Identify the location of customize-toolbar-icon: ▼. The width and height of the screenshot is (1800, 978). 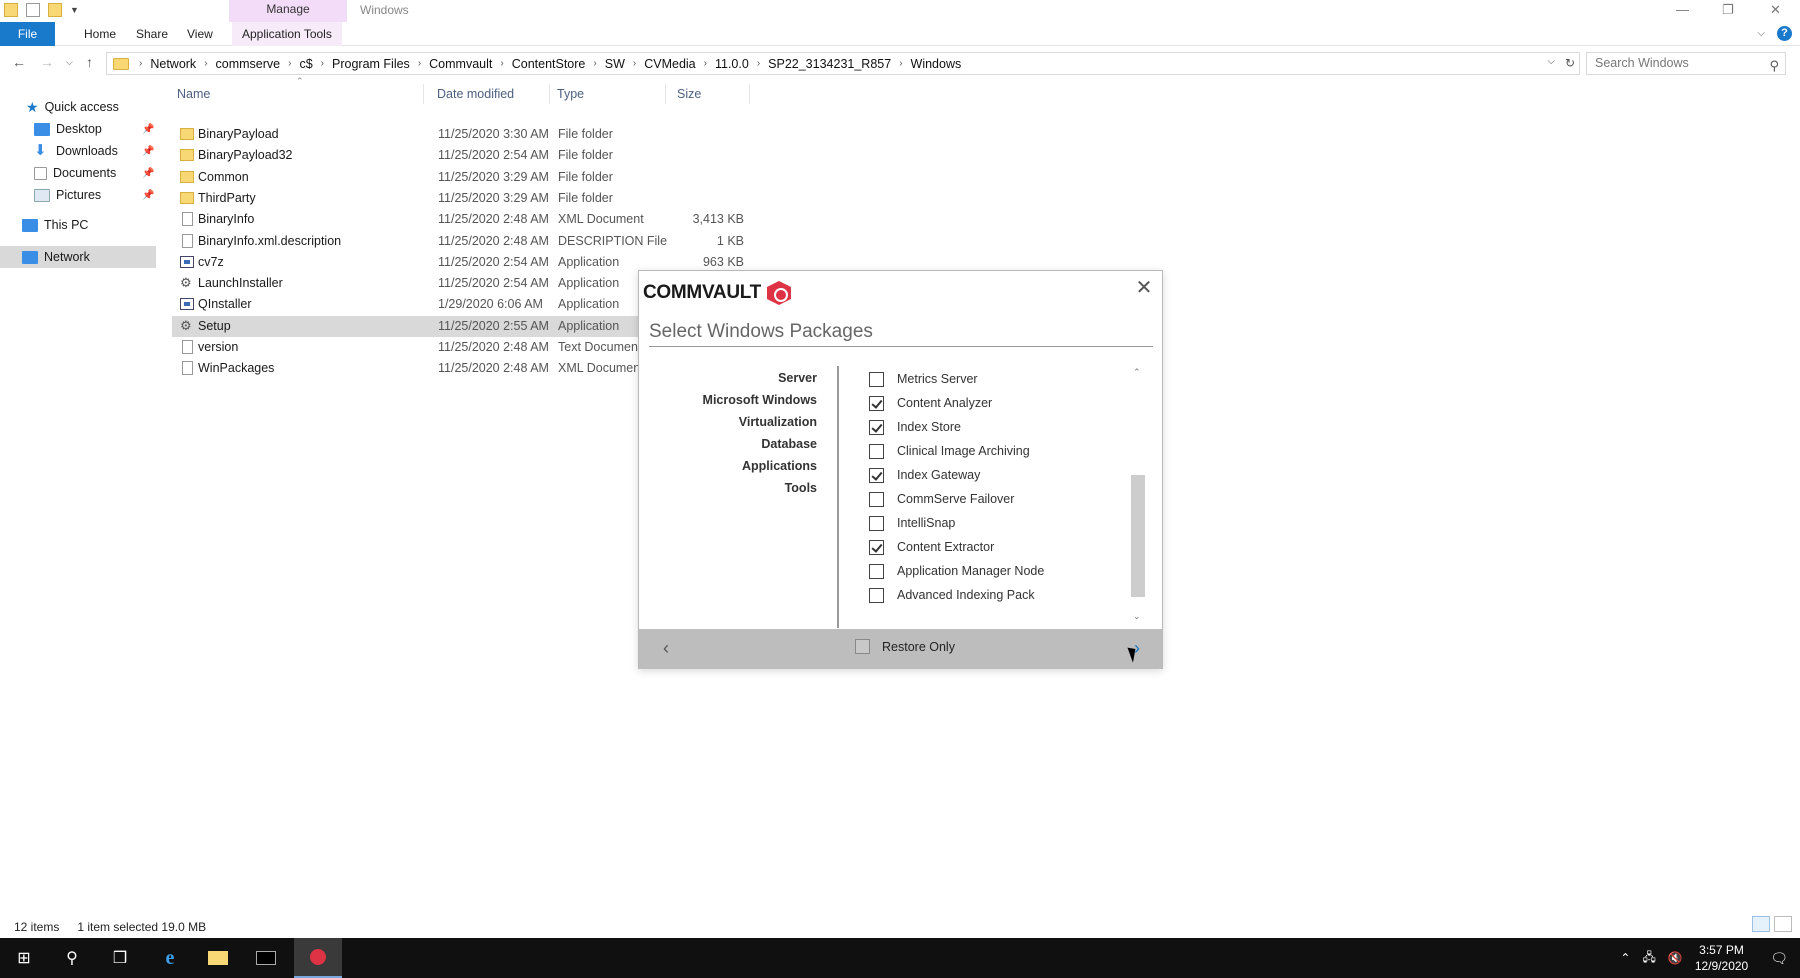
(74, 10).